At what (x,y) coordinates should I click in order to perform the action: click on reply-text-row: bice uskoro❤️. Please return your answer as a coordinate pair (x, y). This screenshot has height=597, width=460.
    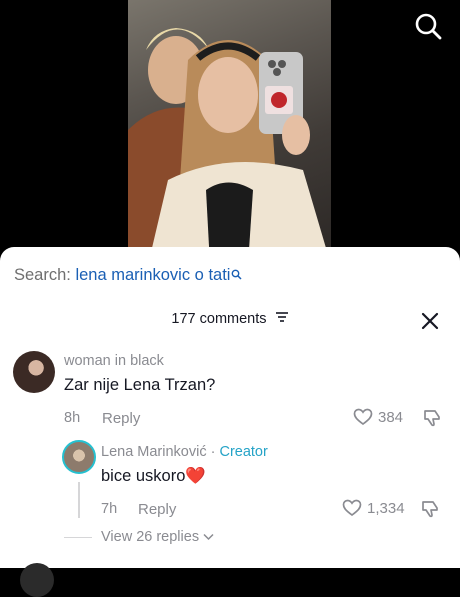
    Looking at the image, I should click on (153, 476).